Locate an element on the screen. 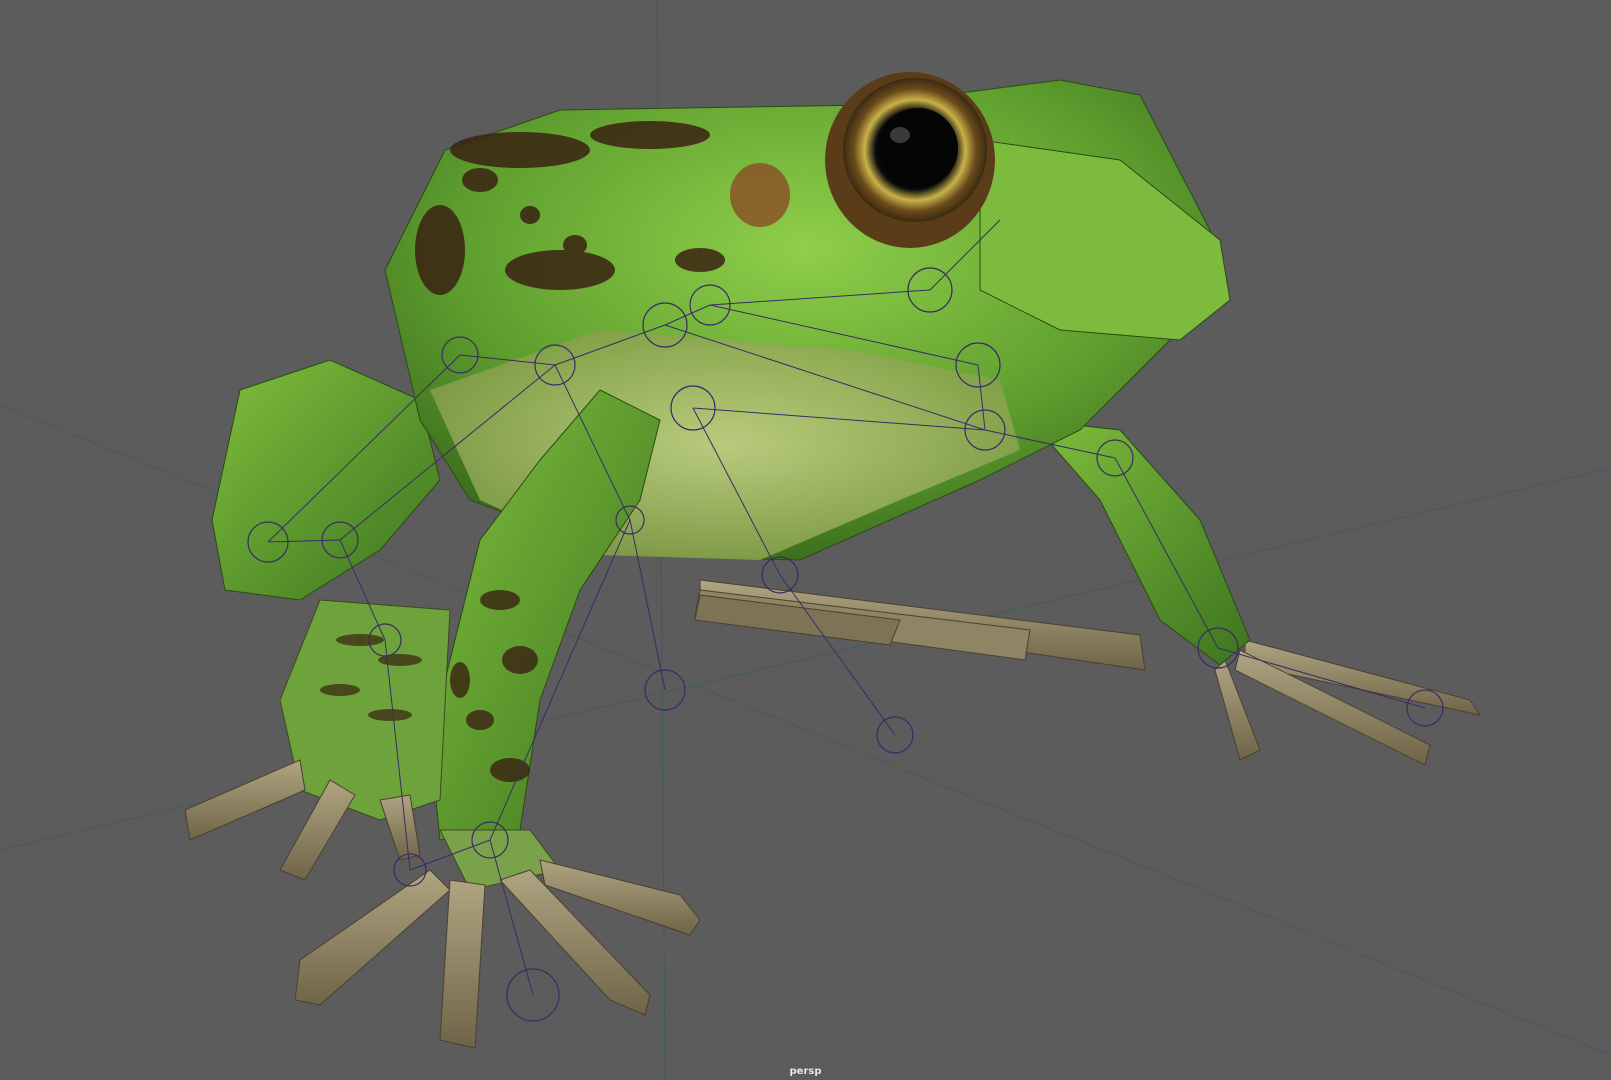 This screenshot has width=1611, height=1080. back-foot-haunch is located at coordinates (317, 740).